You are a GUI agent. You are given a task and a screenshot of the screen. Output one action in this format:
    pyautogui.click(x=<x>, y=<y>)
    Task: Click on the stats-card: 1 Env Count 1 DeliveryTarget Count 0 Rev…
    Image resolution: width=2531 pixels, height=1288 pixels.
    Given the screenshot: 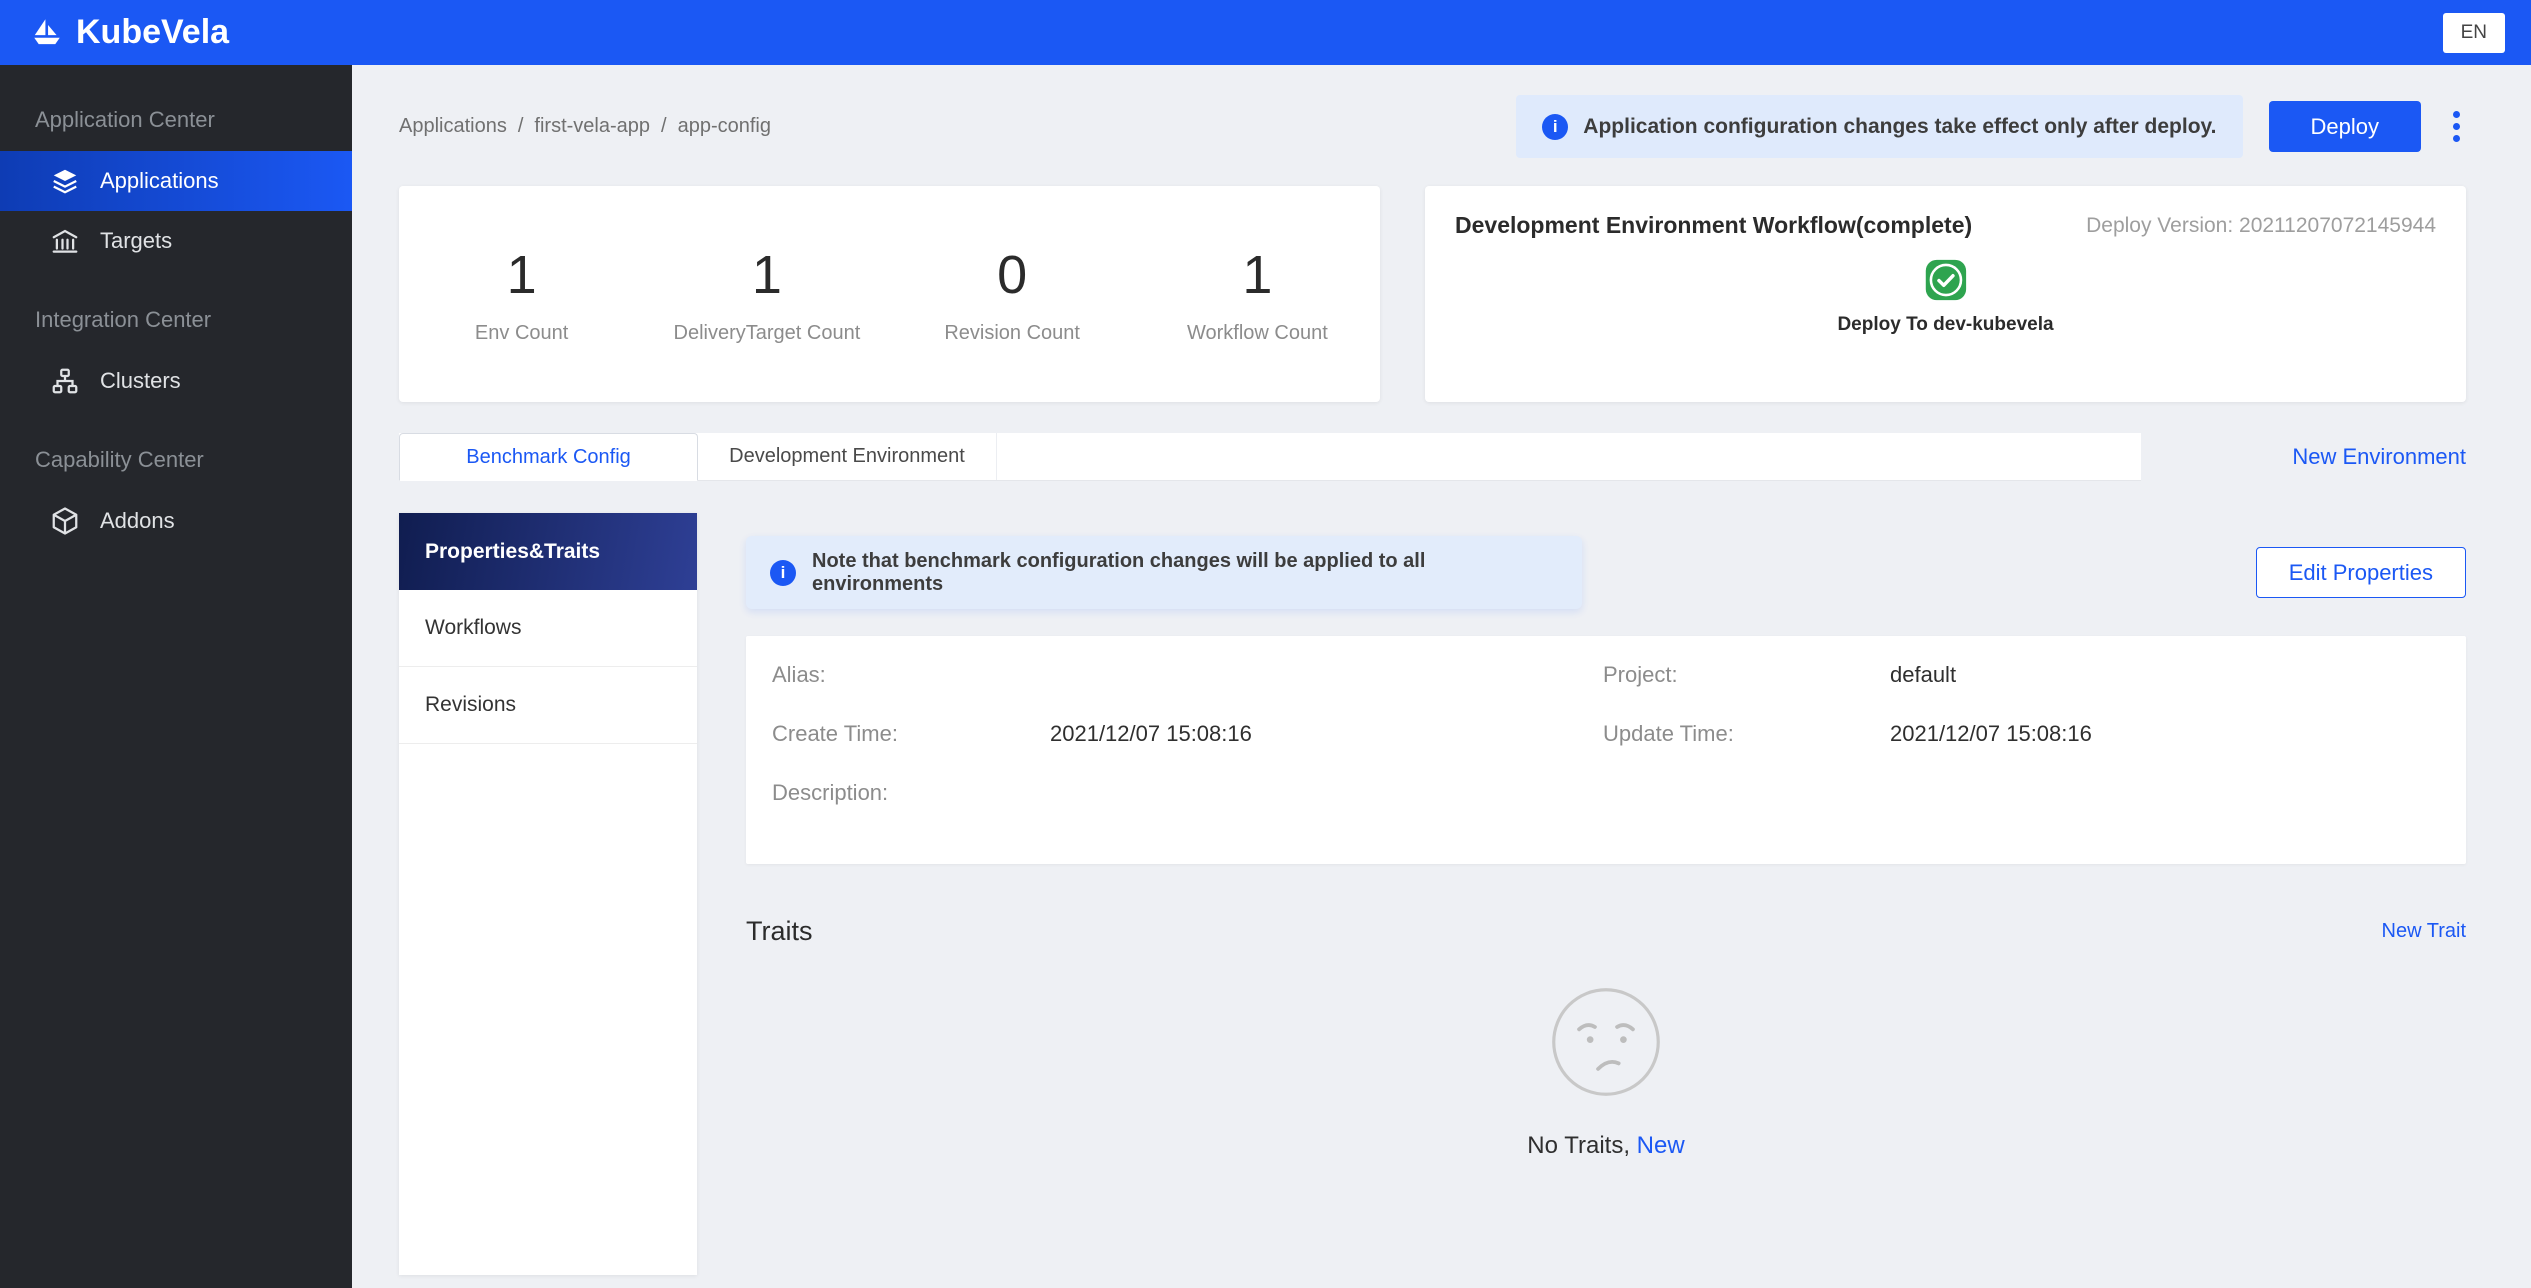 What is the action you would take?
    pyautogui.click(x=889, y=294)
    